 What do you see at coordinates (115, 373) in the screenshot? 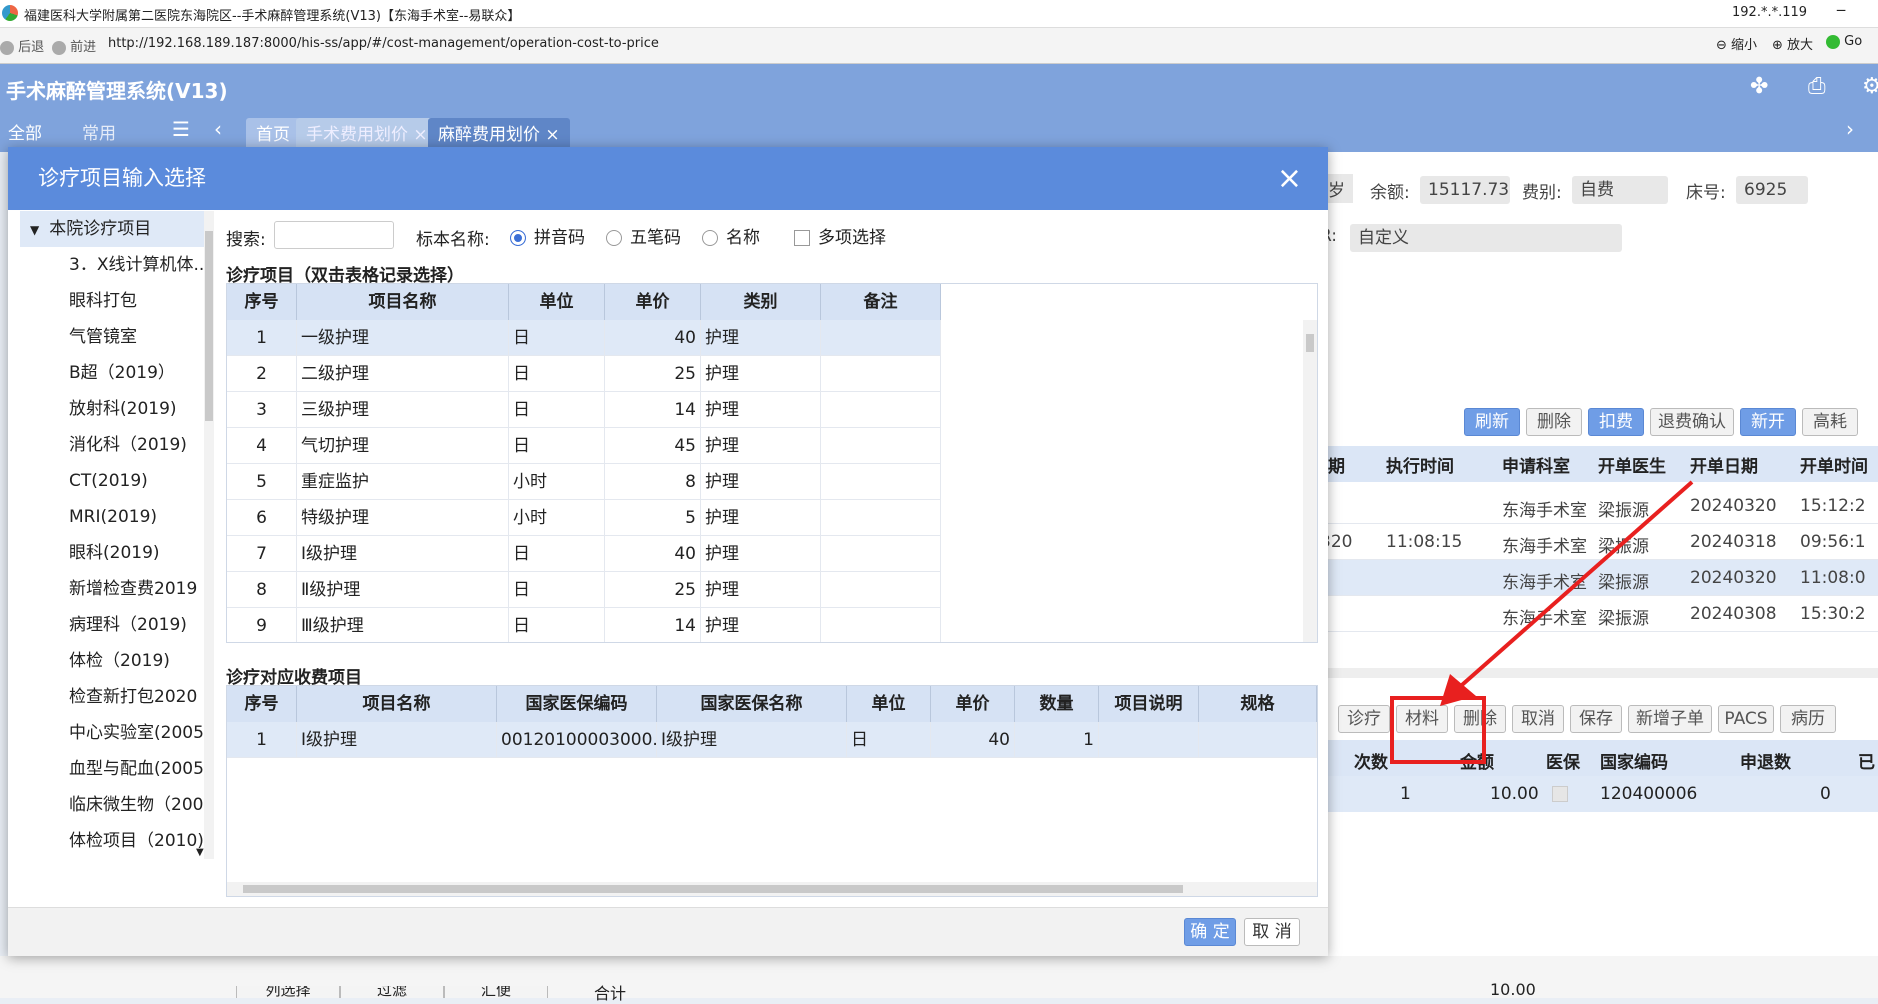
I see `tree-item: B超（2019）` at bounding box center [115, 373].